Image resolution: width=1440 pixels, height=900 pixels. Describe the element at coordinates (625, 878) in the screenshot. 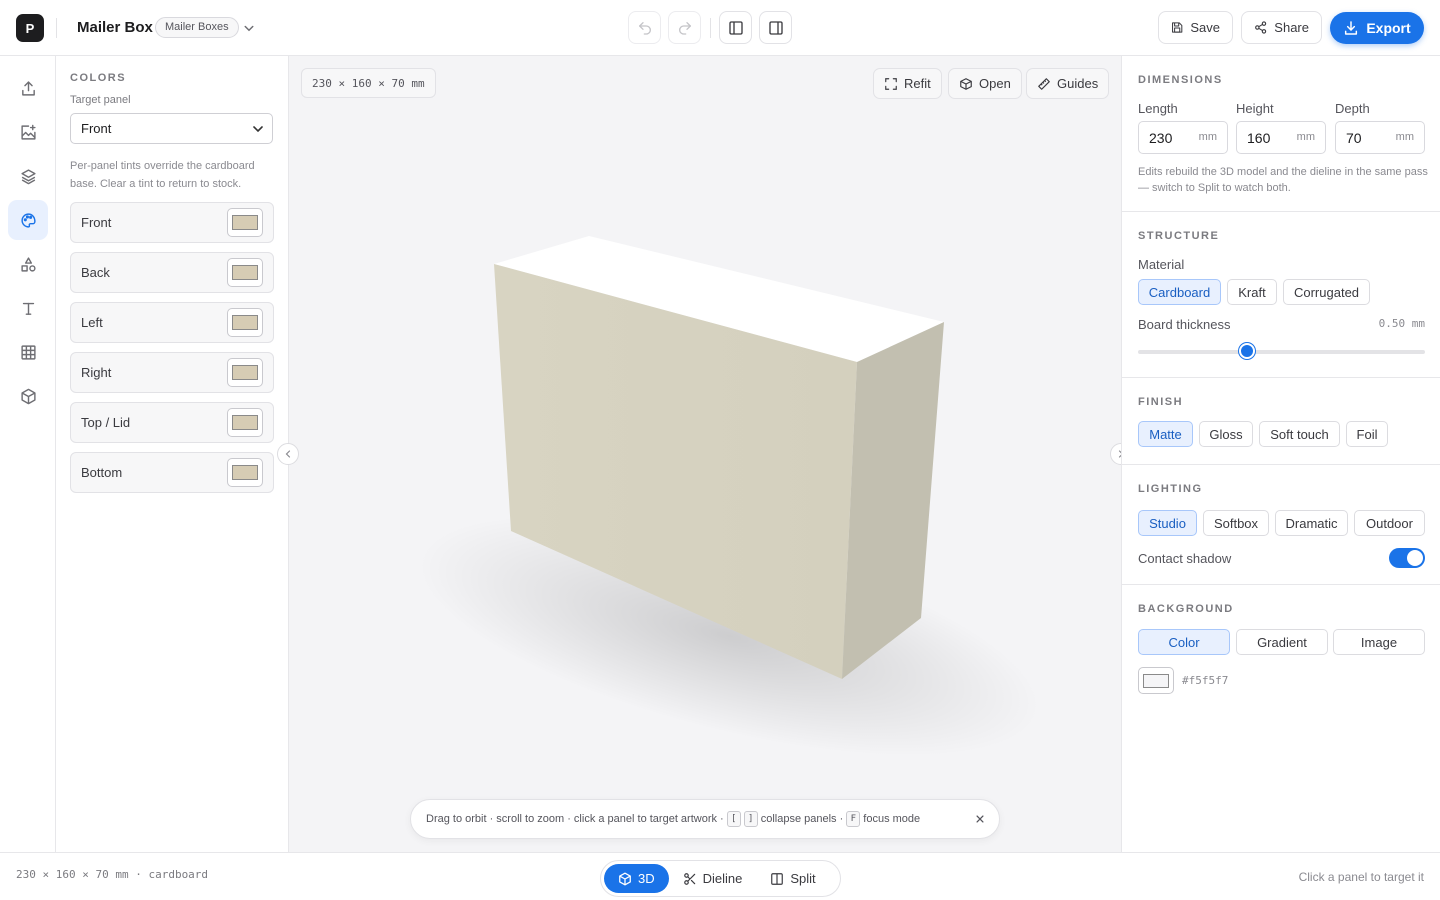

I see `cube-icon` at that location.